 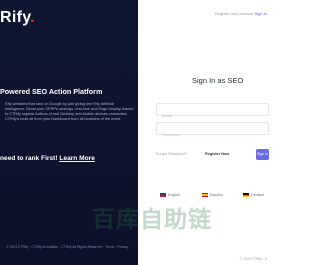 I want to click on password-input, so click(x=212, y=134).